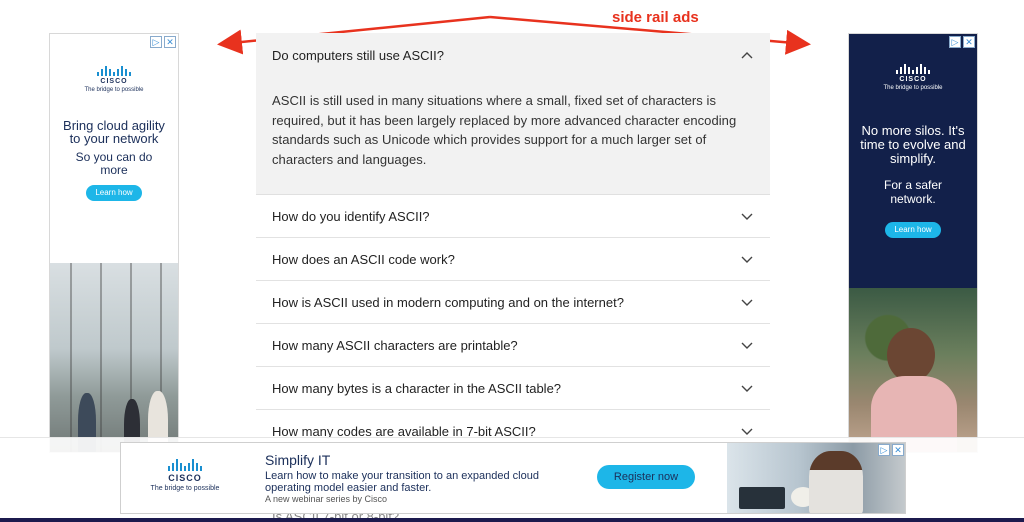 Image resolution: width=1024 pixels, height=522 pixels. Describe the element at coordinates (513, 259) in the screenshot. I see `faq-item: How does an ASCII code work?` at that location.